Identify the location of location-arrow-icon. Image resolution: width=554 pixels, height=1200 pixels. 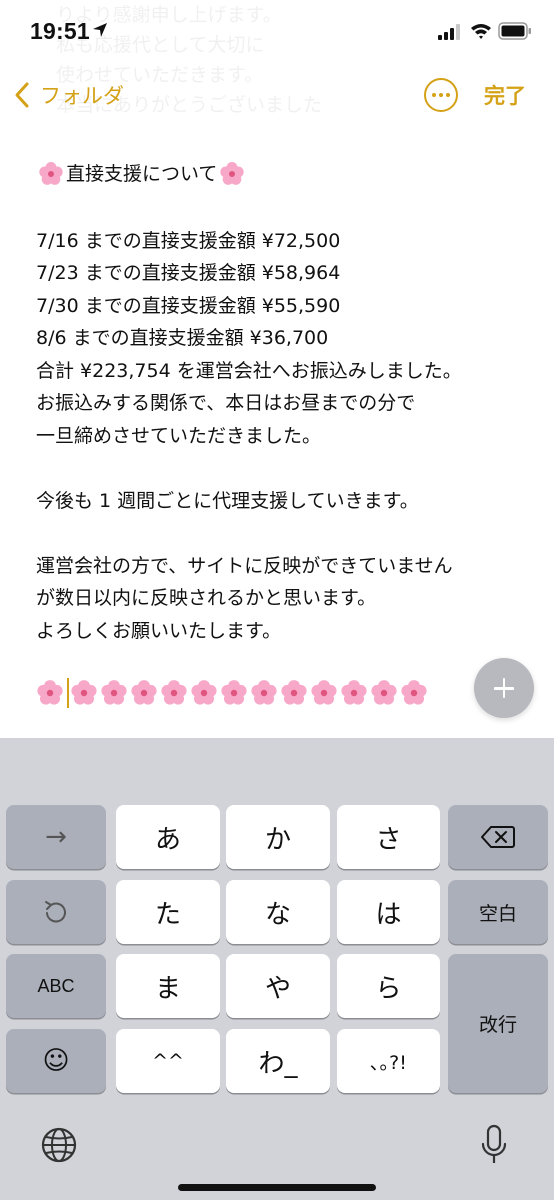
(100, 30).